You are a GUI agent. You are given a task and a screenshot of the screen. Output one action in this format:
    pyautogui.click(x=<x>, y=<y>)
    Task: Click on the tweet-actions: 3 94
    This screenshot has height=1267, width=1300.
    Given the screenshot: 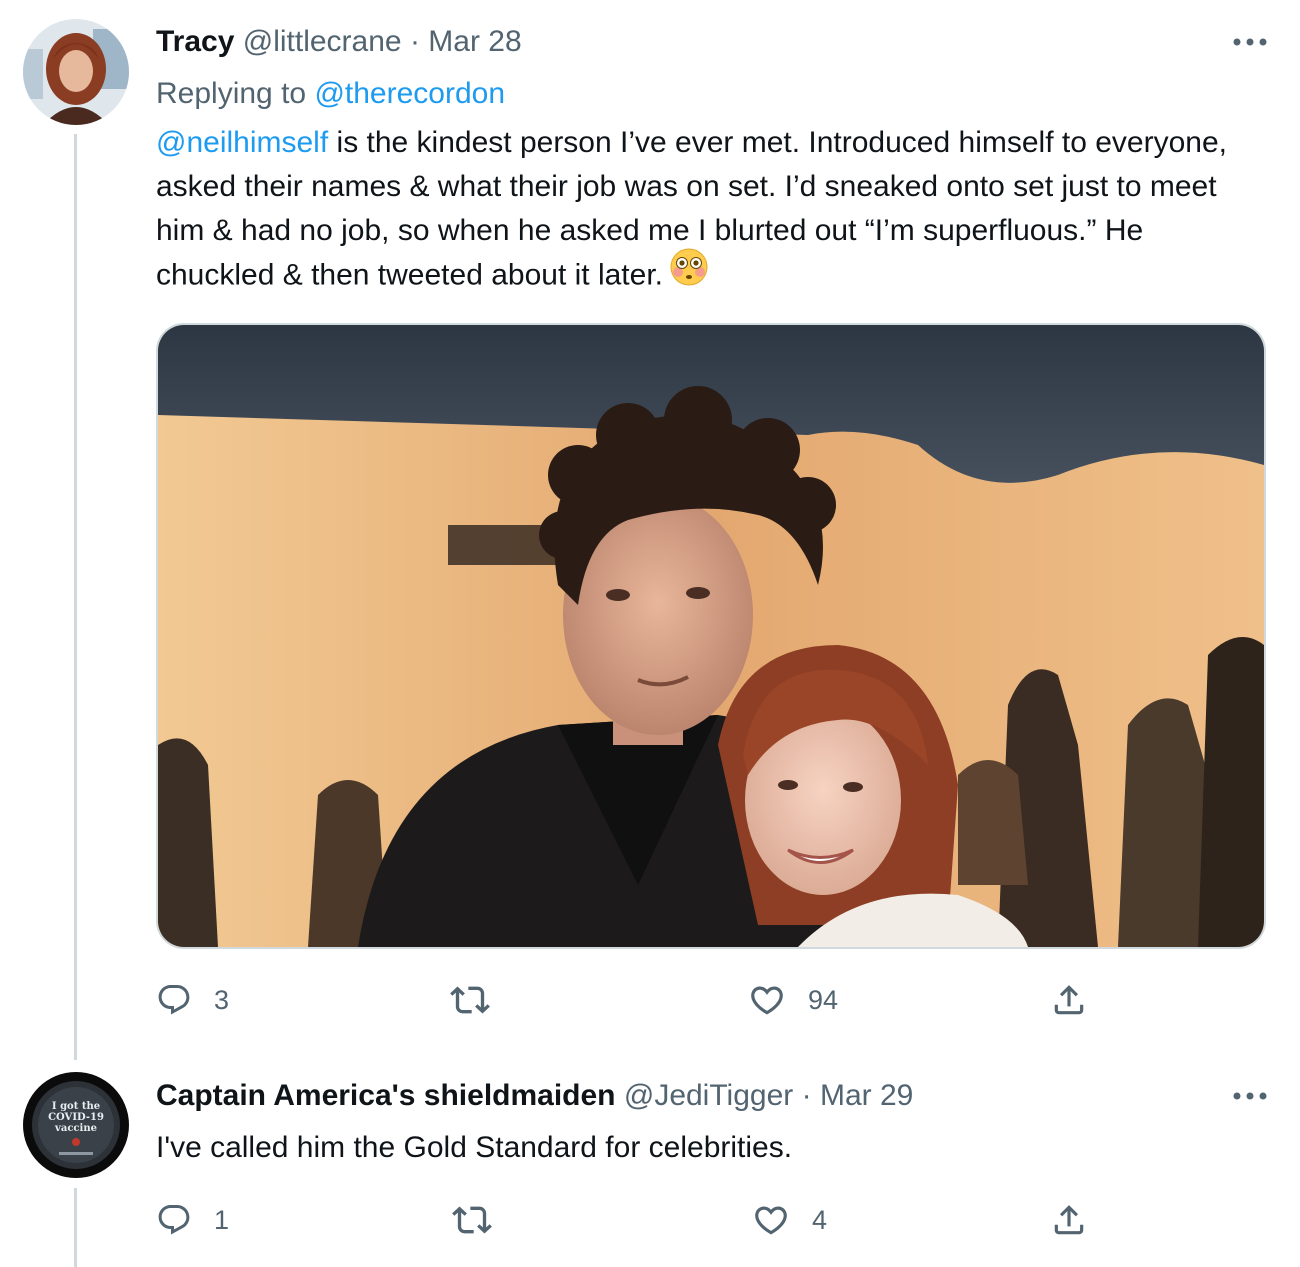 What is the action you would take?
    pyautogui.click(x=650, y=1000)
    